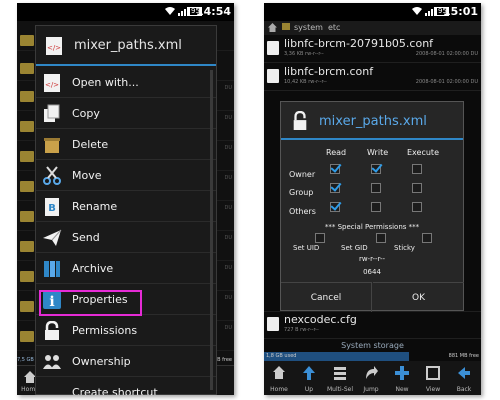 This screenshot has height=400, width=500. Describe the element at coordinates (52, 145) in the screenshot. I see `trash-icon` at that location.